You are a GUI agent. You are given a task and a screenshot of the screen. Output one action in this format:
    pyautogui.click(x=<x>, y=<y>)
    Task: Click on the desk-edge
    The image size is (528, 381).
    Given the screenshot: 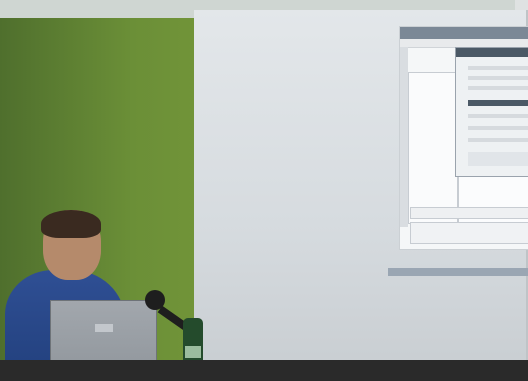 What is the action you would take?
    pyautogui.click(x=264, y=370)
    